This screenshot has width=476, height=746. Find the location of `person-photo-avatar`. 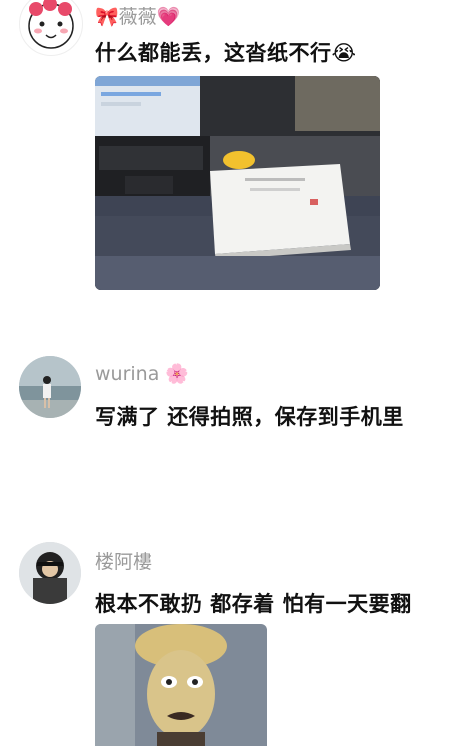

person-photo-avatar is located at coordinates (50, 573).